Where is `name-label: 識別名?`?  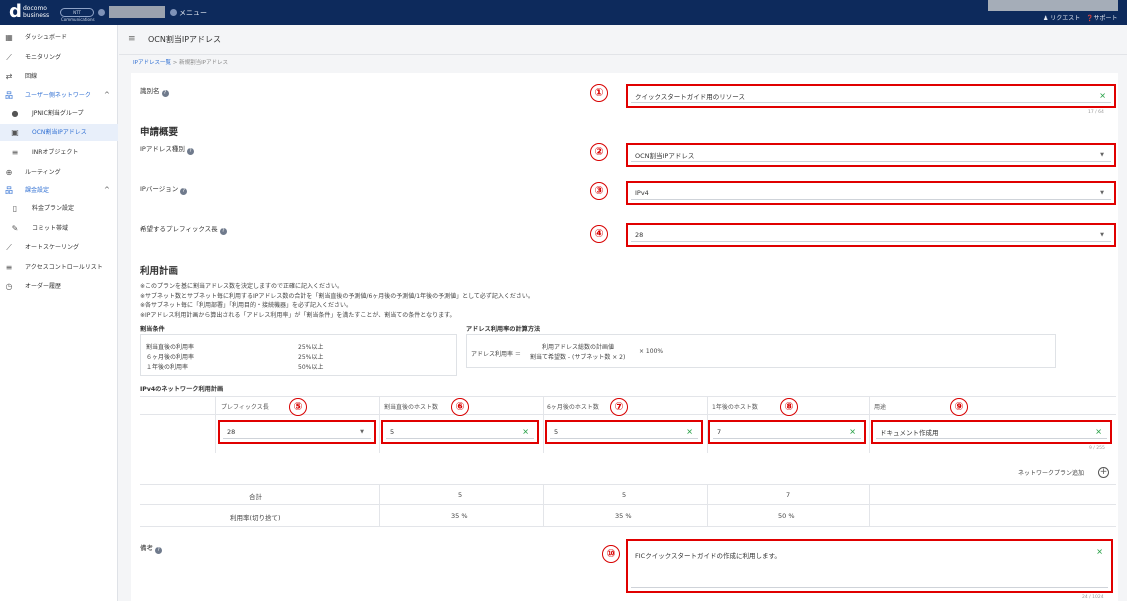
name-label: 識別名? is located at coordinates (154, 91).